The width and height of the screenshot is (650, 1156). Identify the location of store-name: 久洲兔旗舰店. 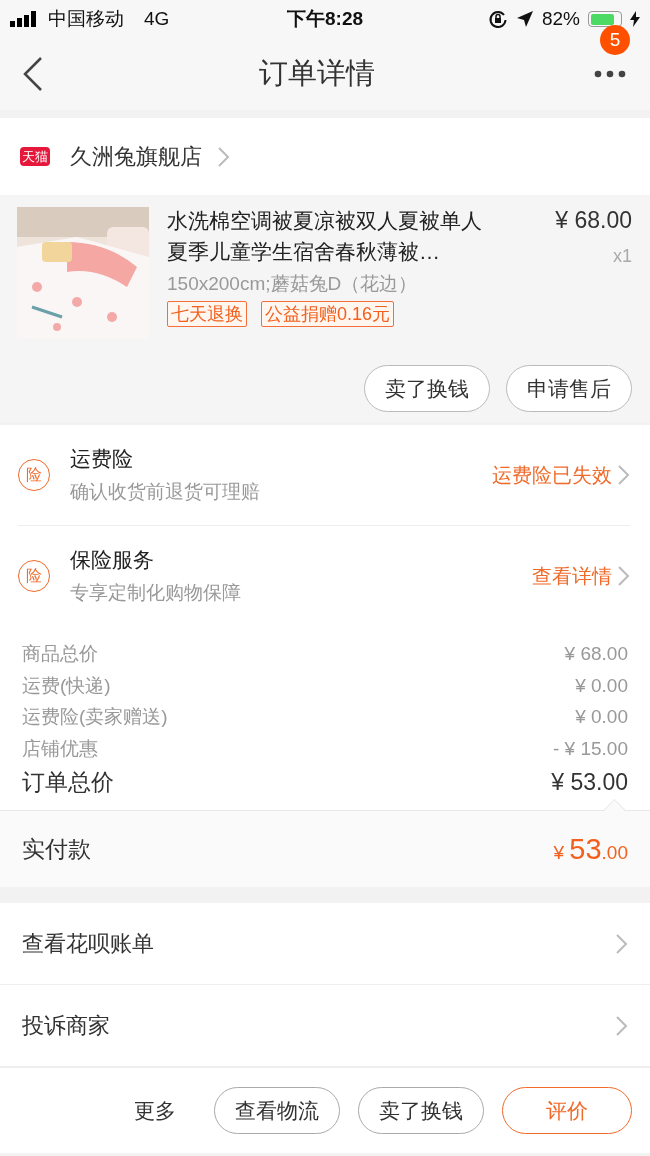
(136, 156).